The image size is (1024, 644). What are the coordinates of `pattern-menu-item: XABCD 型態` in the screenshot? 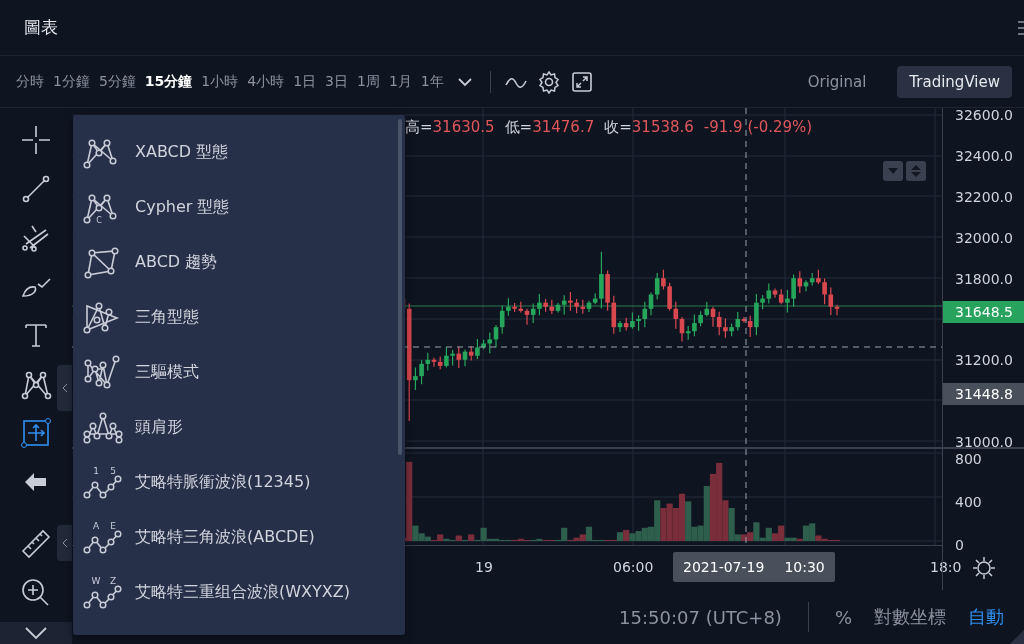 It's located at (239, 152).